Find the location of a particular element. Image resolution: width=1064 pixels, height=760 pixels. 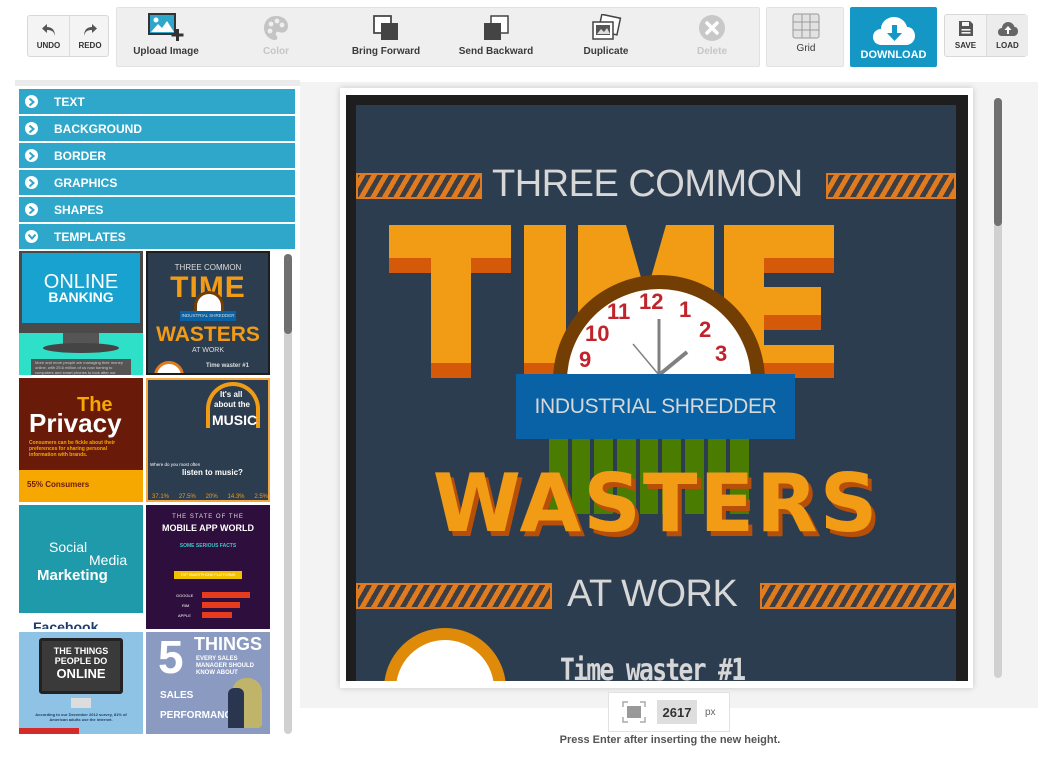

download-button: DOWNLOAD is located at coordinates (893, 37).